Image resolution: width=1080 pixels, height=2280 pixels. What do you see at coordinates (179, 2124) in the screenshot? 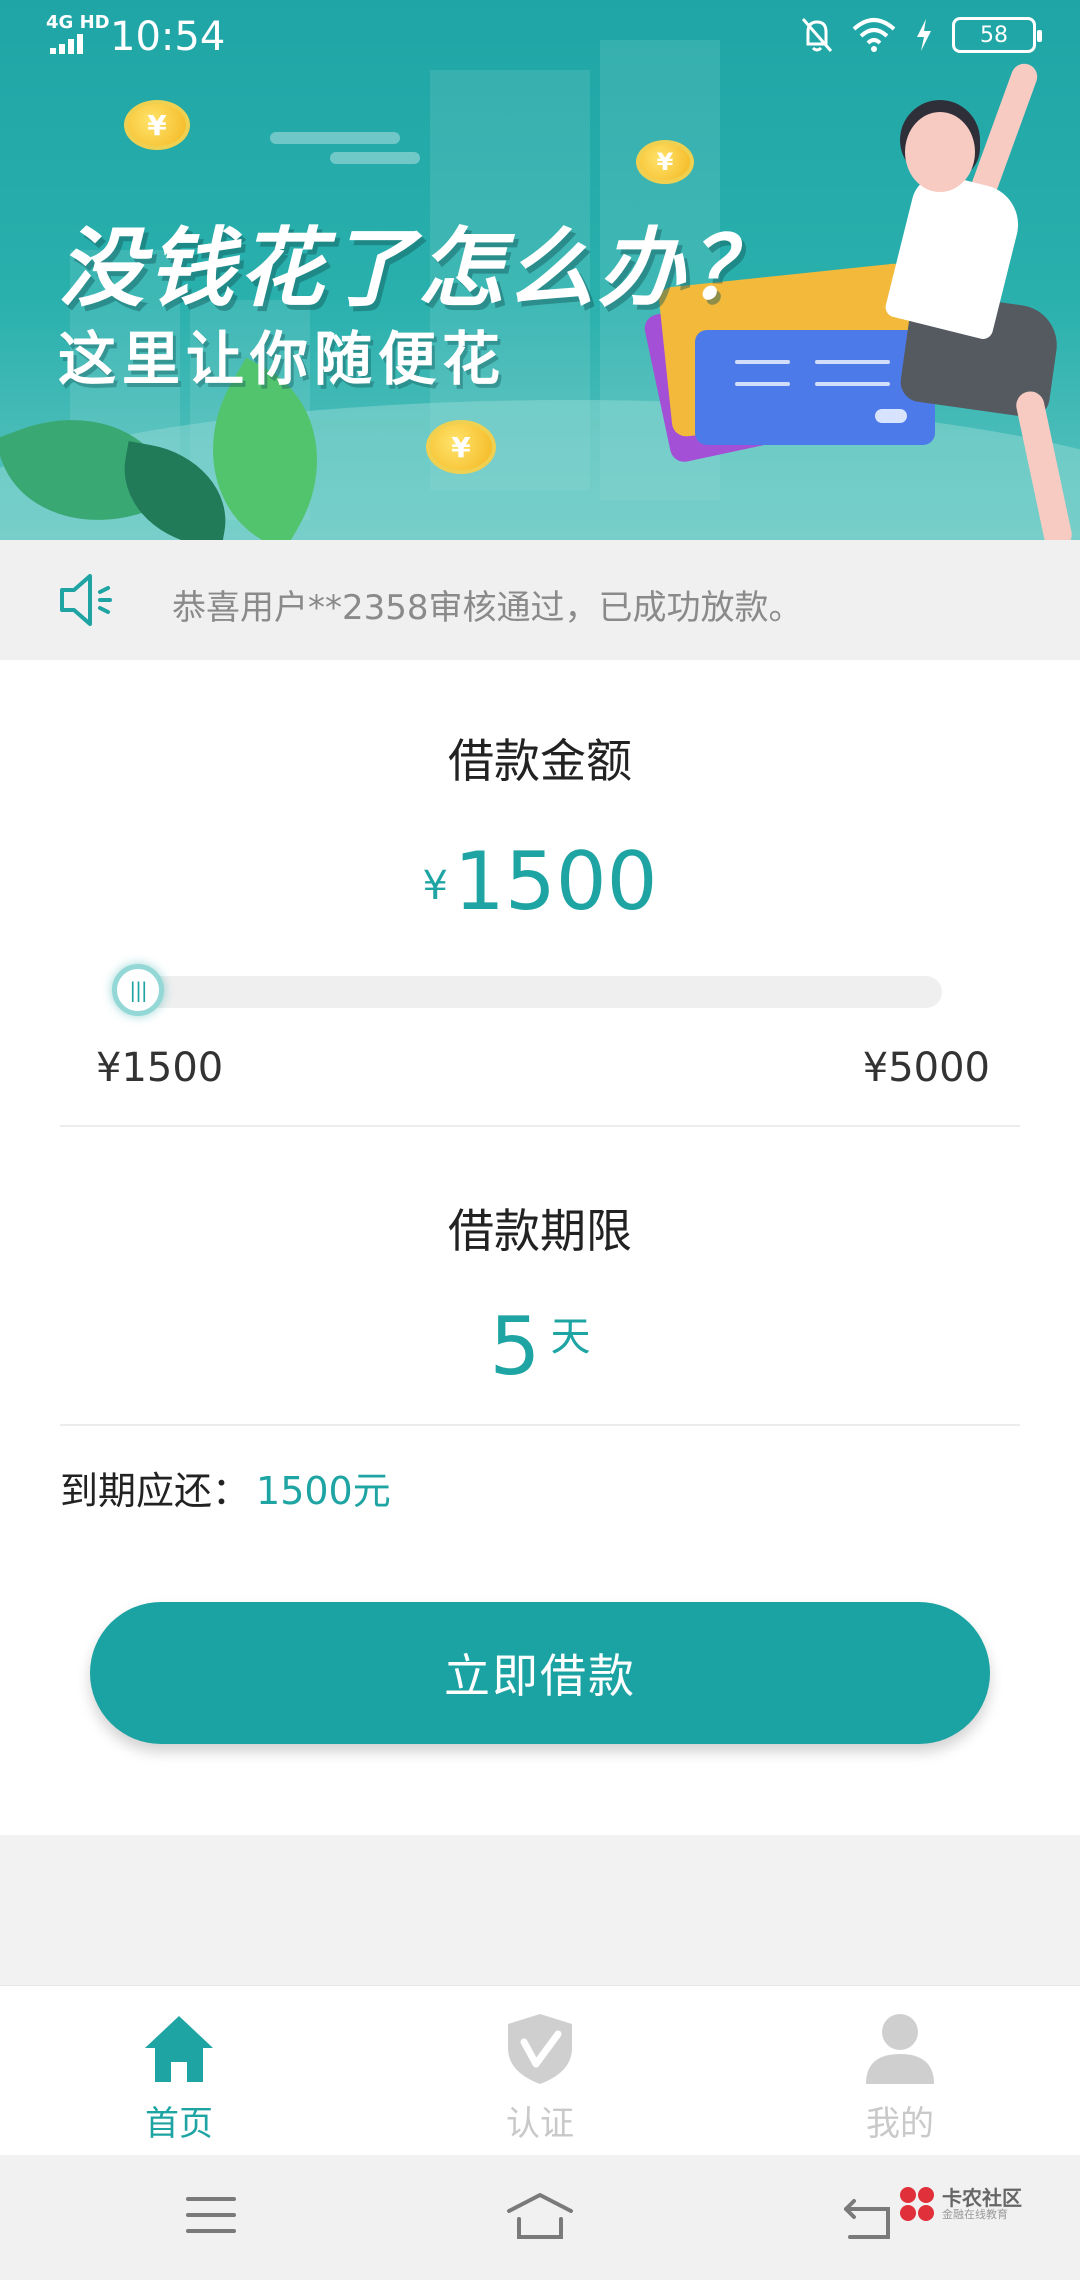
I see `tab-home-label: 首页` at bounding box center [179, 2124].